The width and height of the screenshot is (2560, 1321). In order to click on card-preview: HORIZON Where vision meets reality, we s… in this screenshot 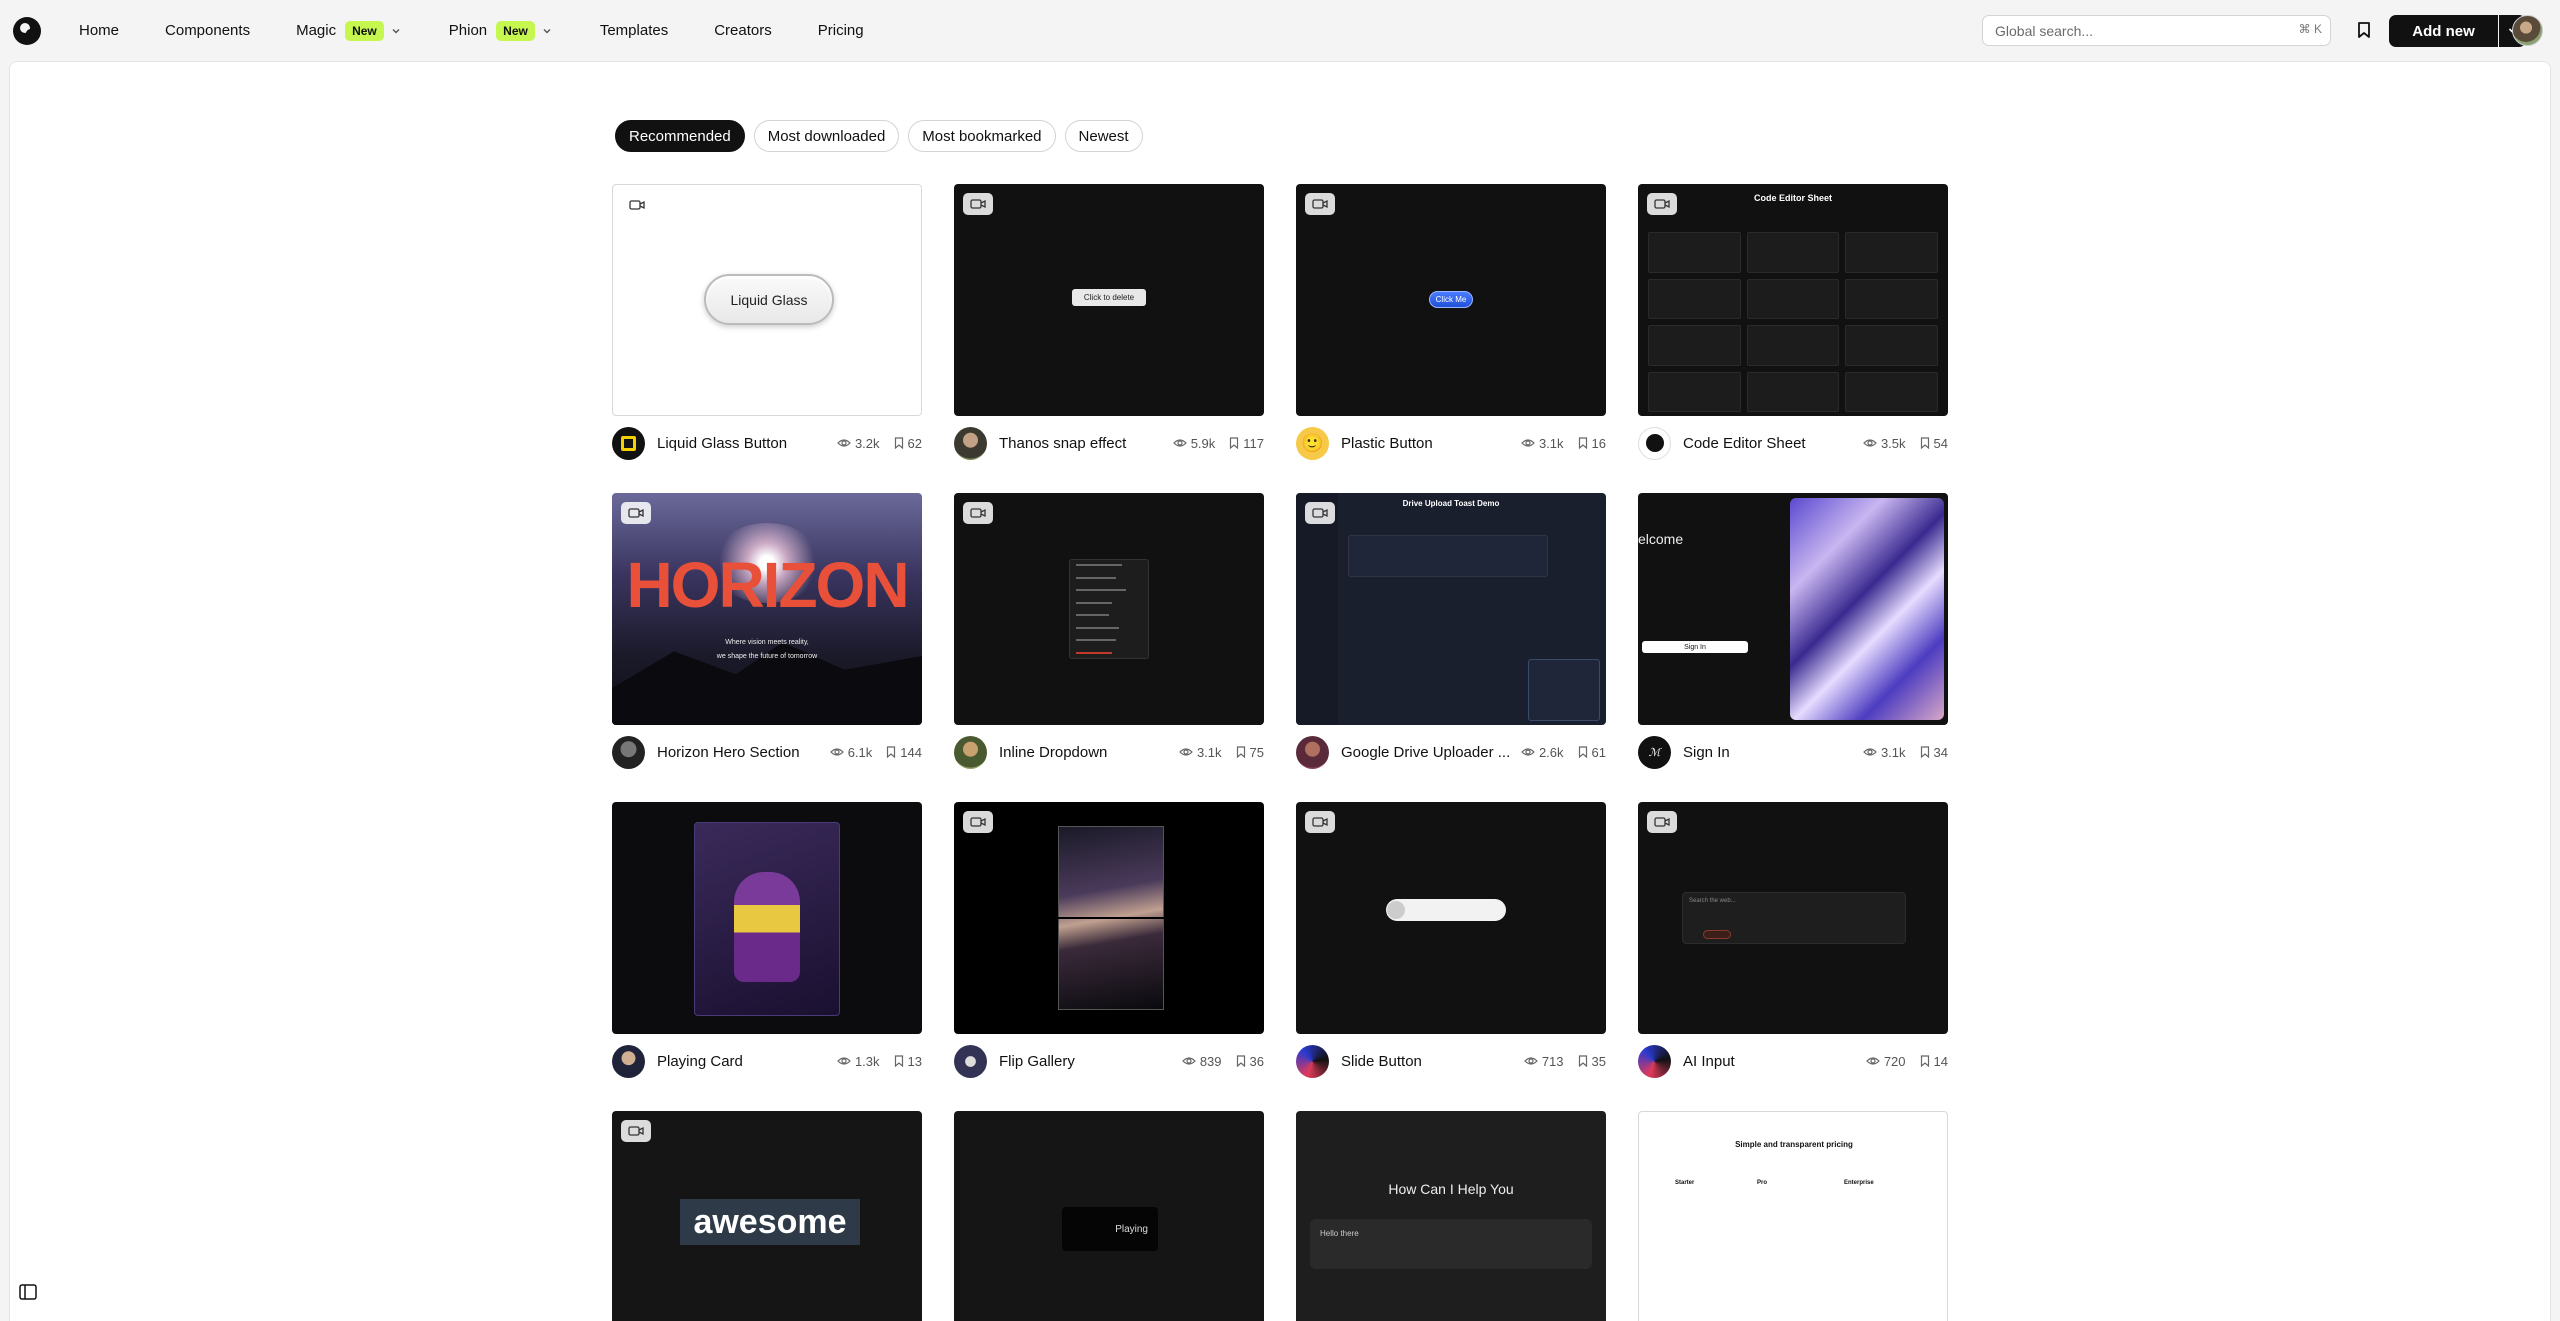, I will do `click(767, 609)`.